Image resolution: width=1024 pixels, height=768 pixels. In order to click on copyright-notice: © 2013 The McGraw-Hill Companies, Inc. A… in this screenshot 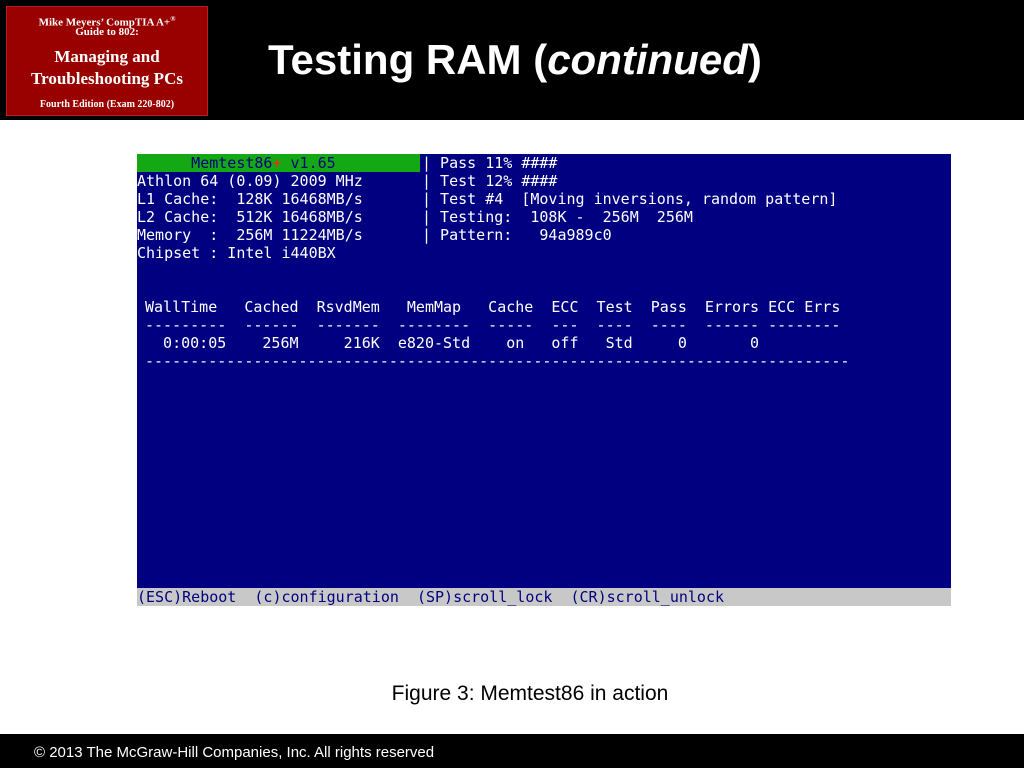, I will do `click(234, 752)`.